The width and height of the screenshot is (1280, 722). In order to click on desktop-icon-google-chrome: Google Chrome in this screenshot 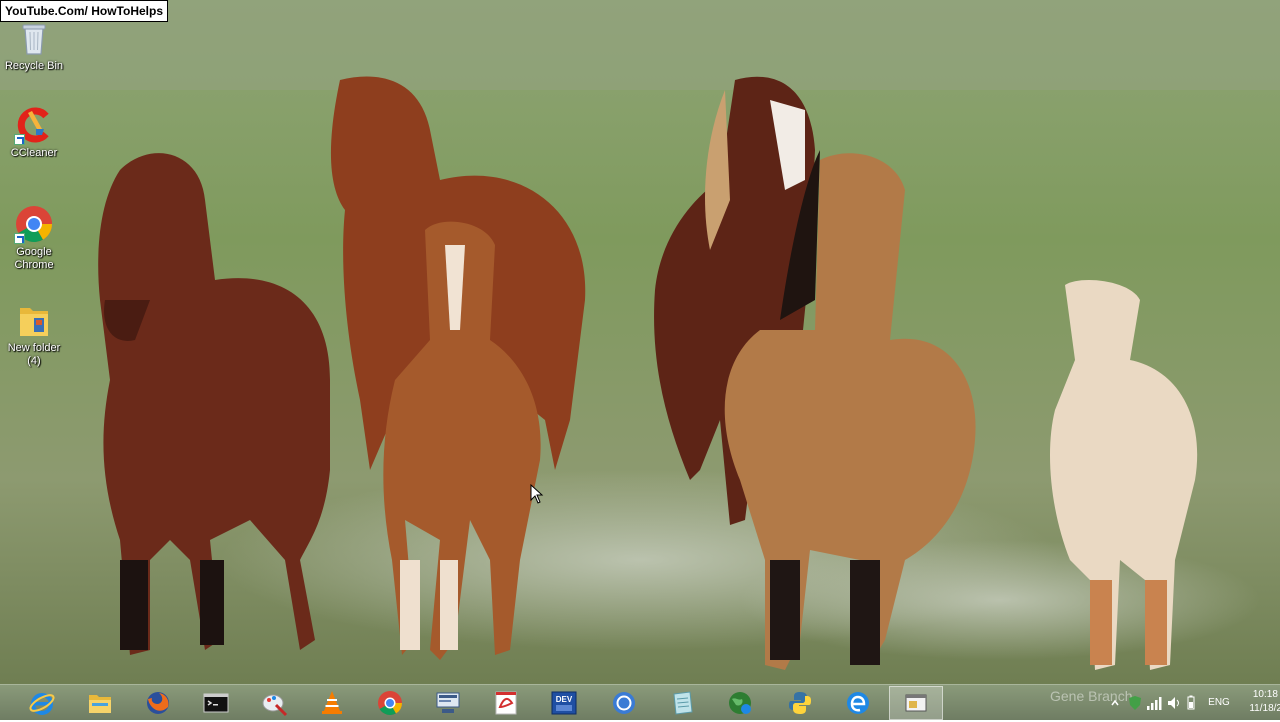, I will do `click(34, 238)`.